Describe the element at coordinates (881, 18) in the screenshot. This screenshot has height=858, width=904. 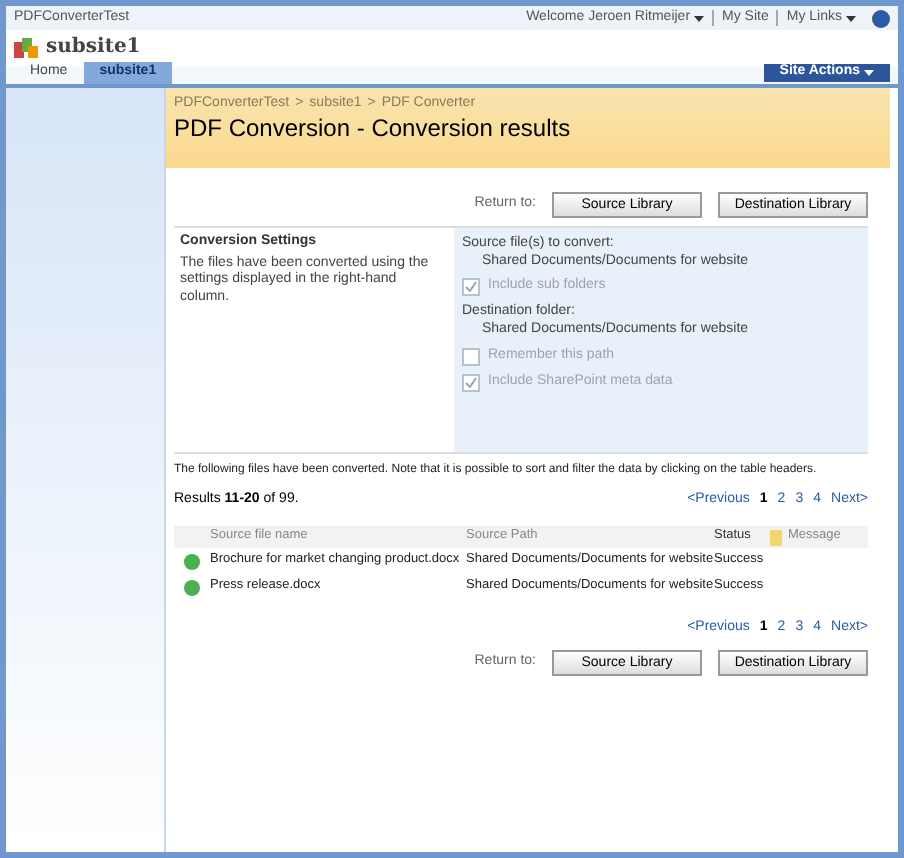
I see `help-icon` at that location.